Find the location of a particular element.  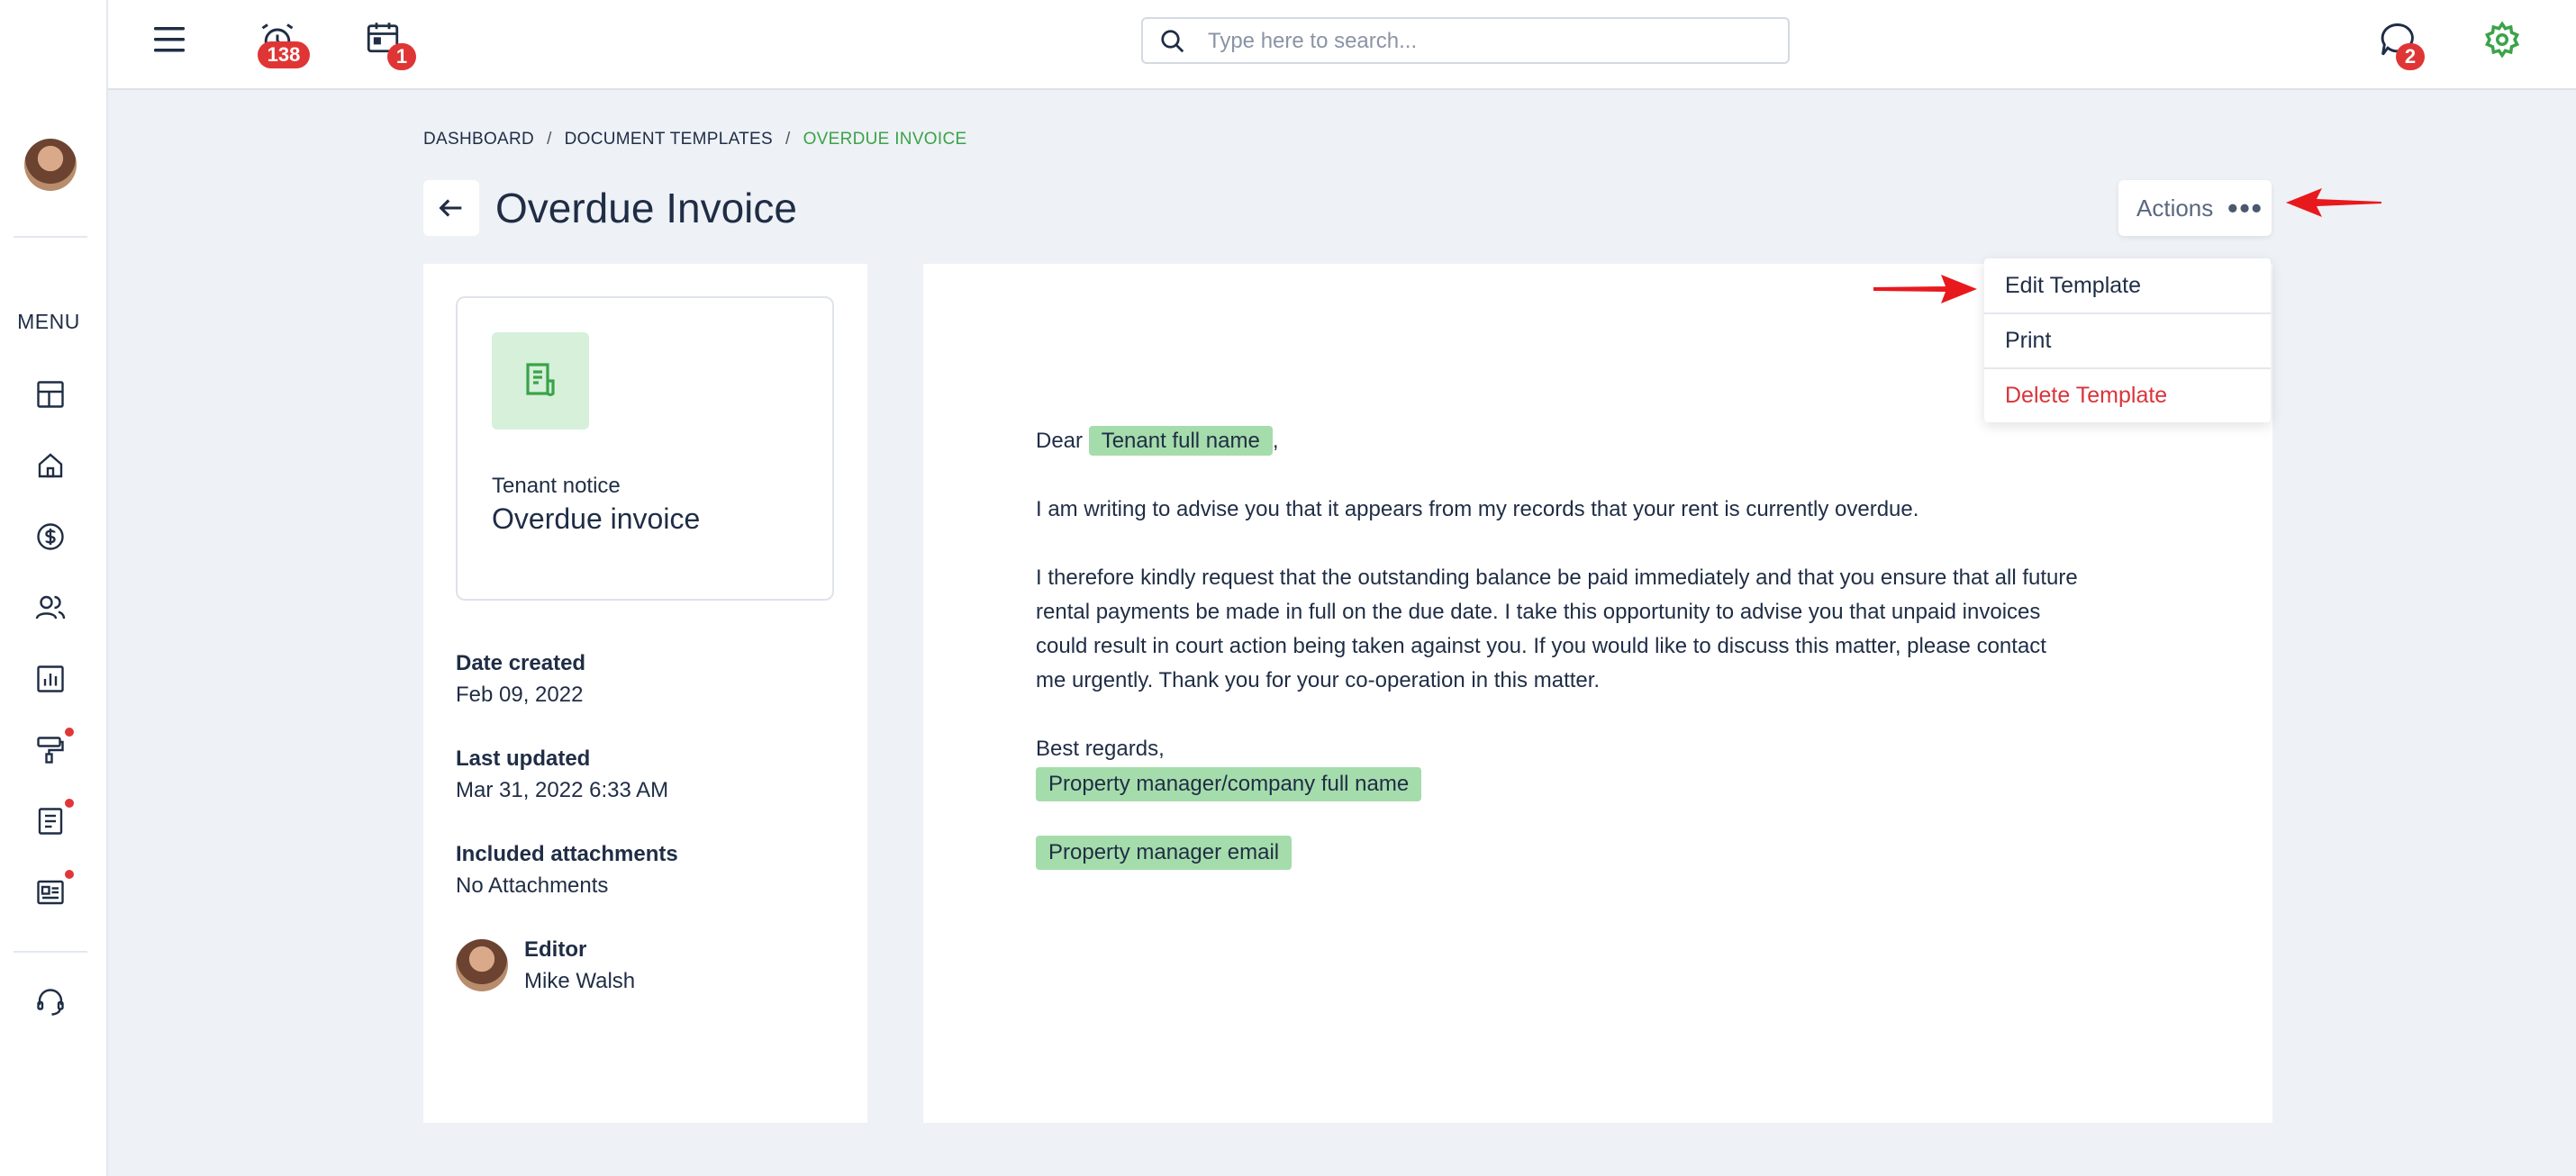

menu-item-edit-template: Edit Template is located at coordinates (2127, 285).